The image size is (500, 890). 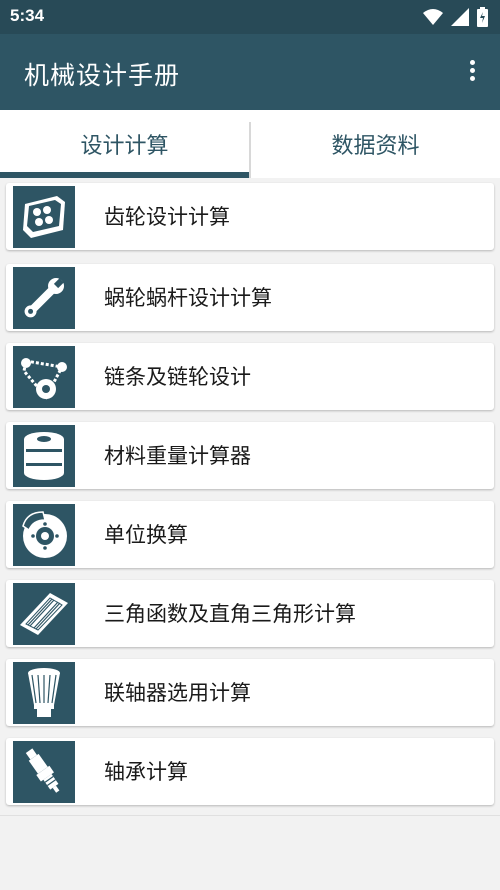 What do you see at coordinates (44, 535) in the screenshot?
I see `brake-disc-icon` at bounding box center [44, 535].